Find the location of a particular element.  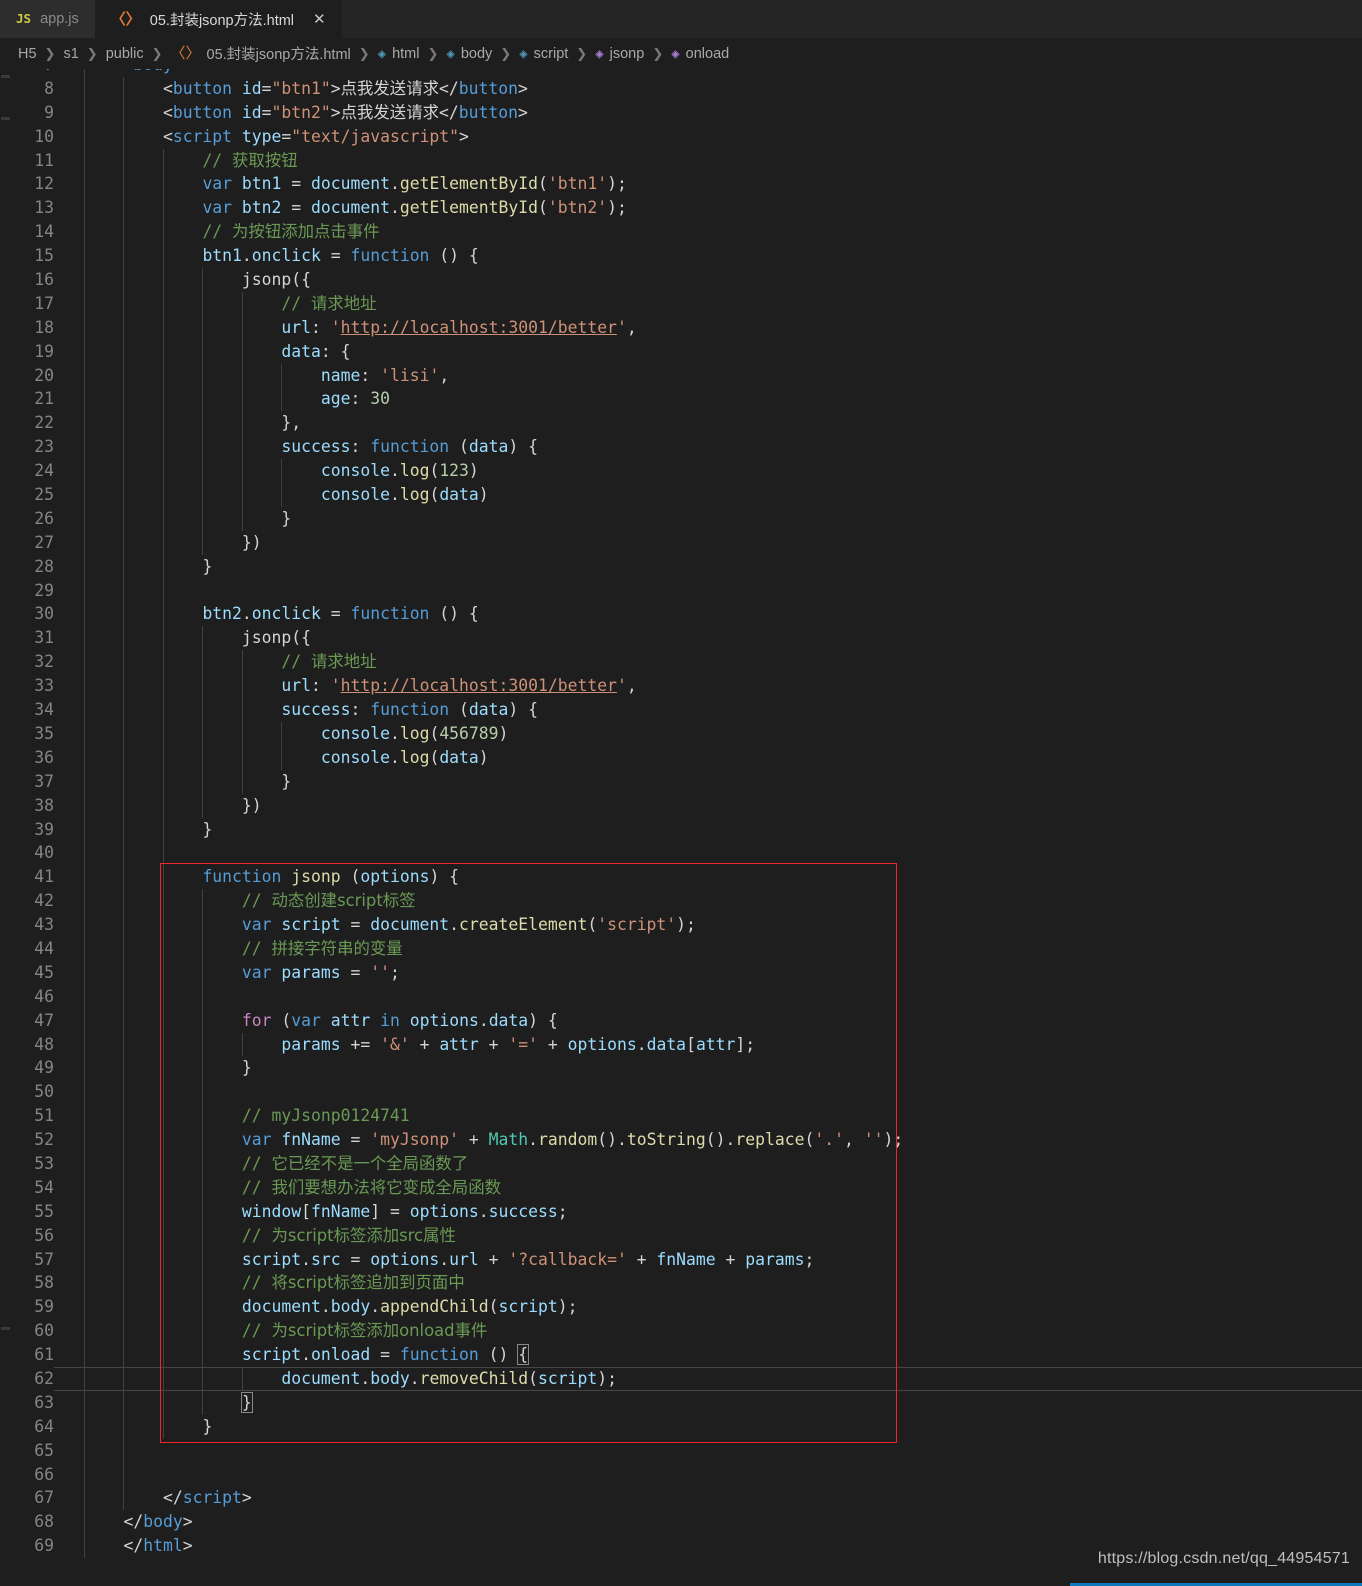

code-line: 25 console.log(data) is located at coordinates (681, 495).